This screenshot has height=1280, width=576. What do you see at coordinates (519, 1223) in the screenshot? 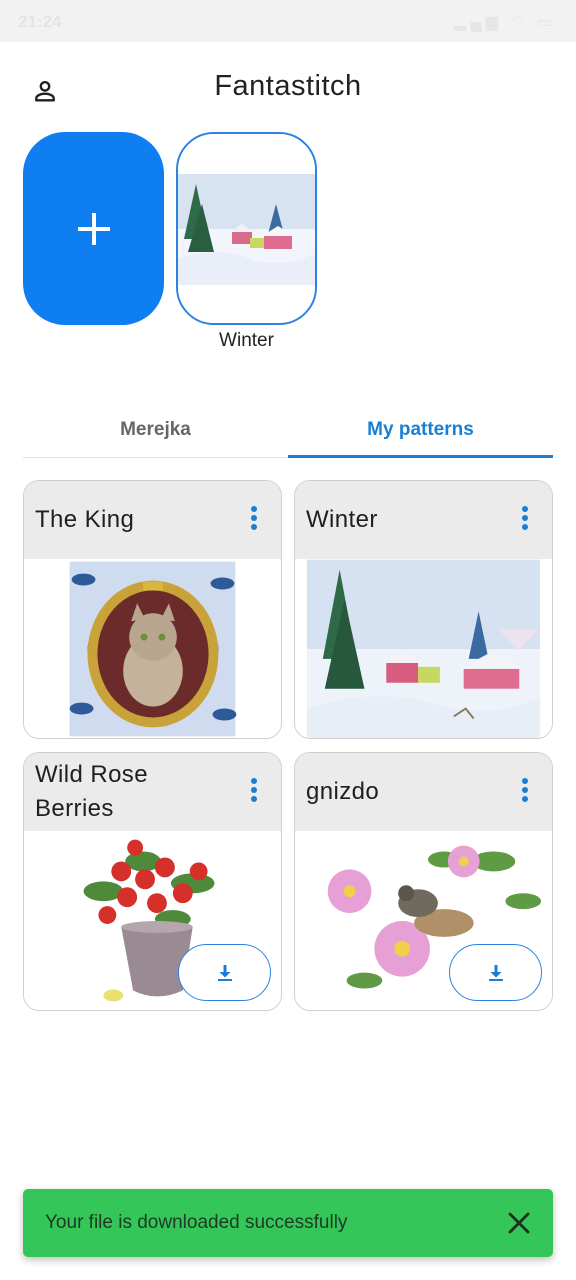
I see `close-icon` at bounding box center [519, 1223].